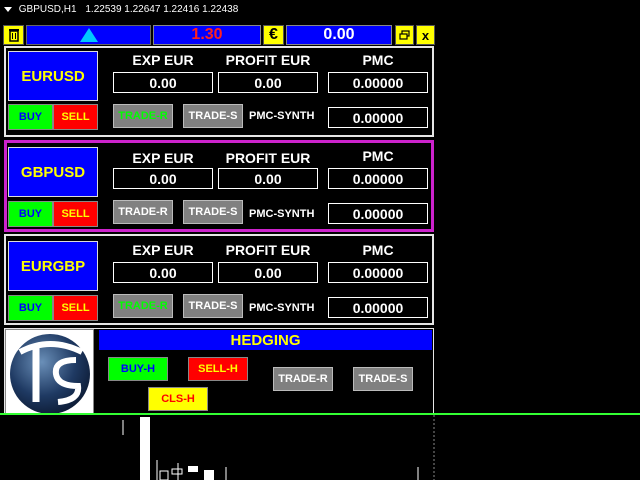  Describe the element at coordinates (75, 308) in the screenshot. I see `sell-button-eurgbp: SELL` at that location.